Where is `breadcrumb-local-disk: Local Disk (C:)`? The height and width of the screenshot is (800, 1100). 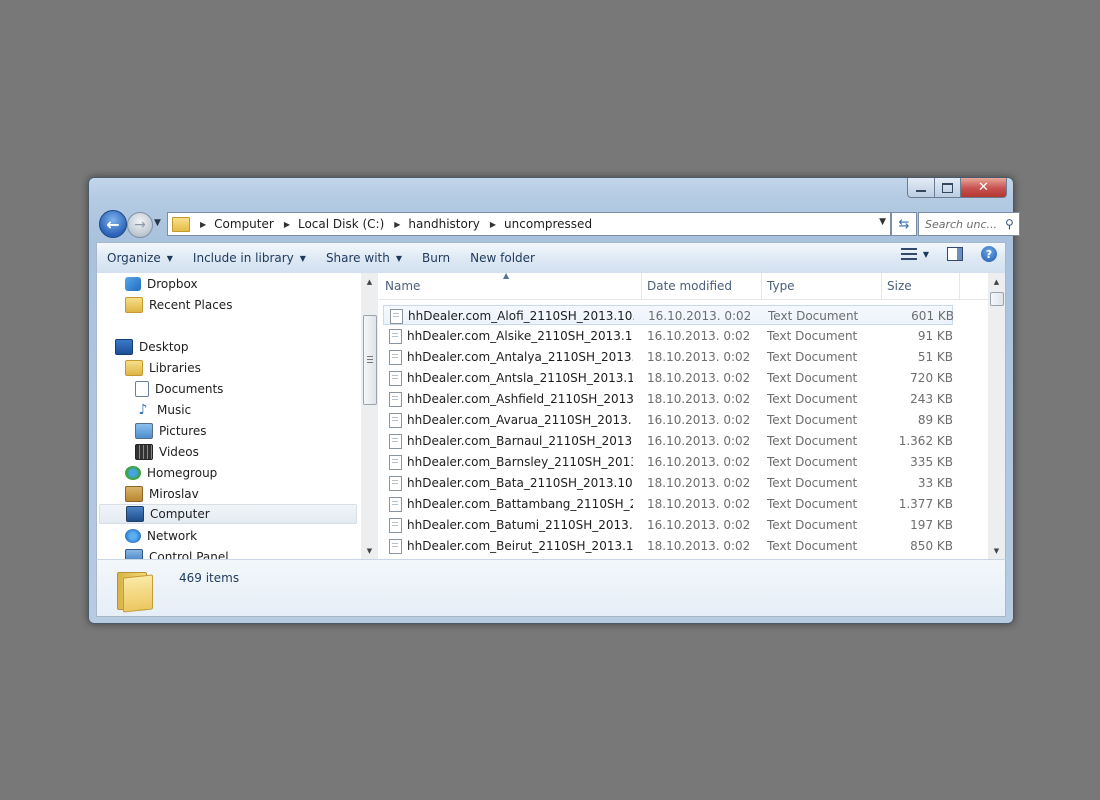 breadcrumb-local-disk: Local Disk (C:) is located at coordinates (341, 224).